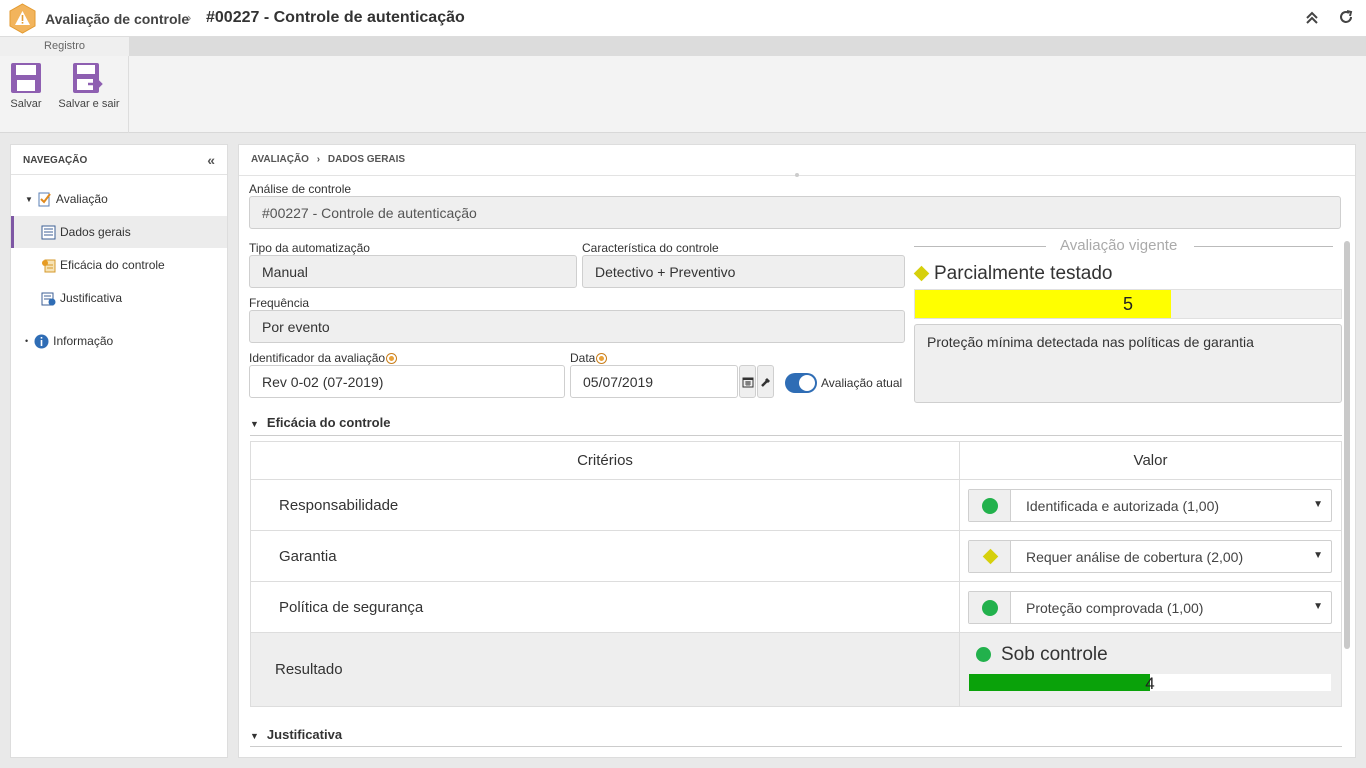 The height and width of the screenshot is (768, 1366). I want to click on dropdown-arrow-icon: ▼, so click(1318, 606).